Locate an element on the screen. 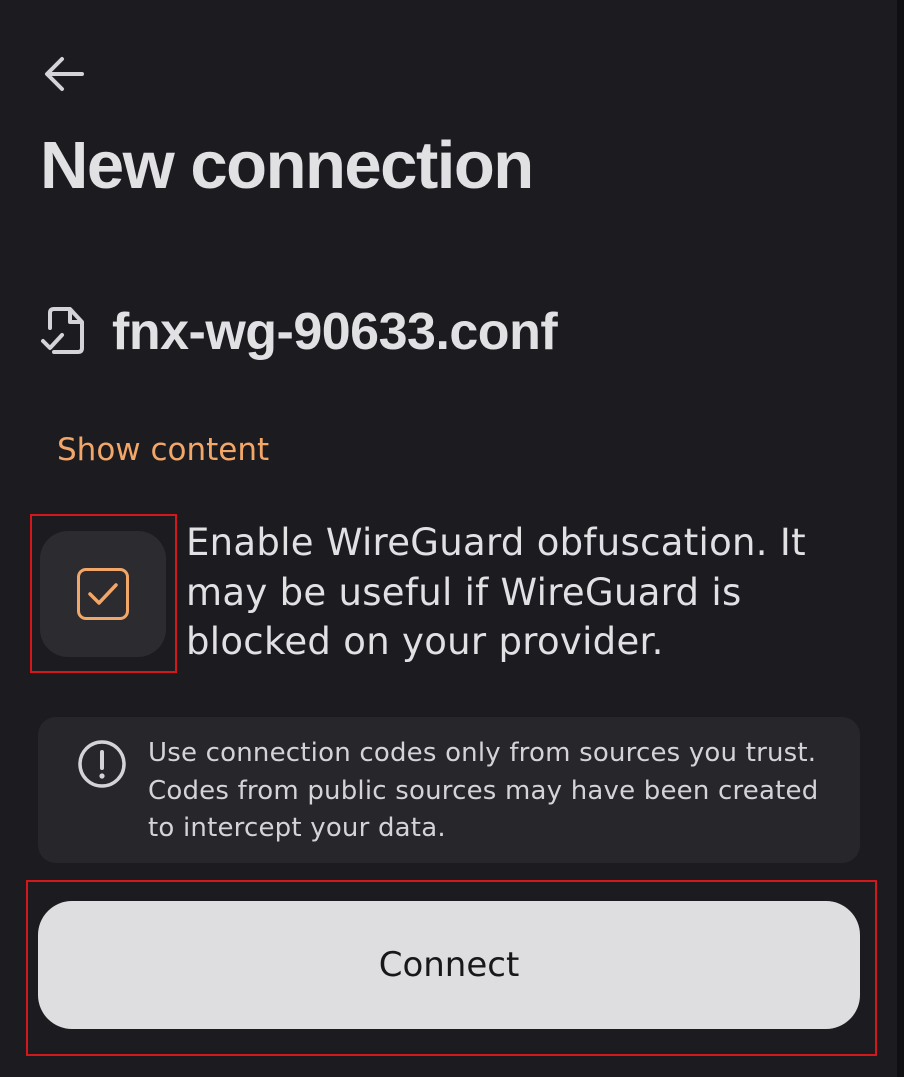 The height and width of the screenshot is (1077, 904). show-content-link: Show content is located at coordinates (163, 450).